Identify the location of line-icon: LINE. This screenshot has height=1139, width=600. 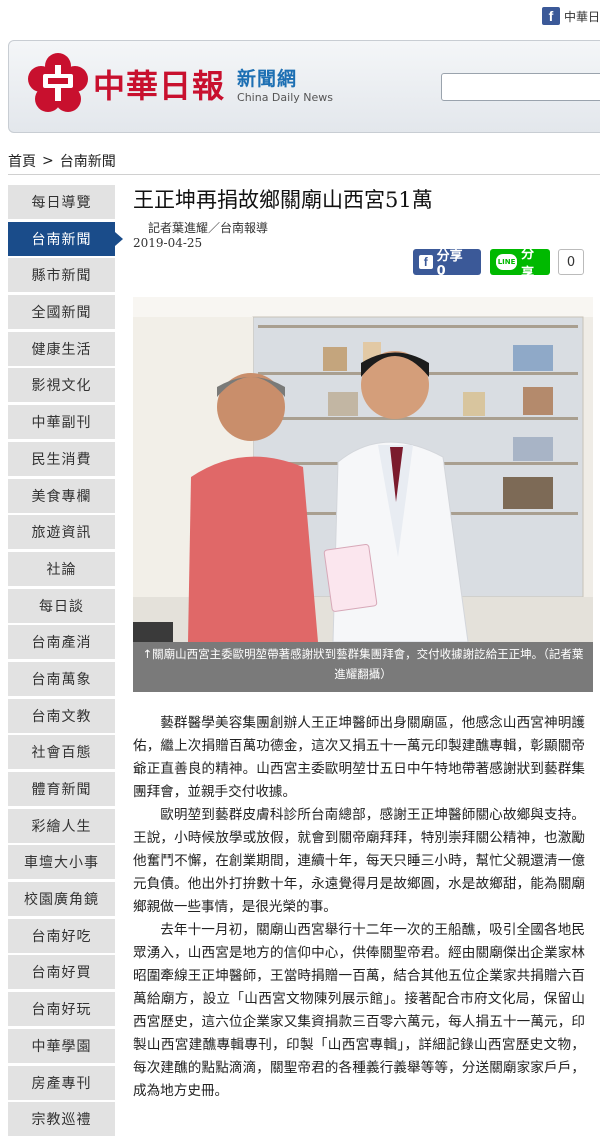
(507, 262).